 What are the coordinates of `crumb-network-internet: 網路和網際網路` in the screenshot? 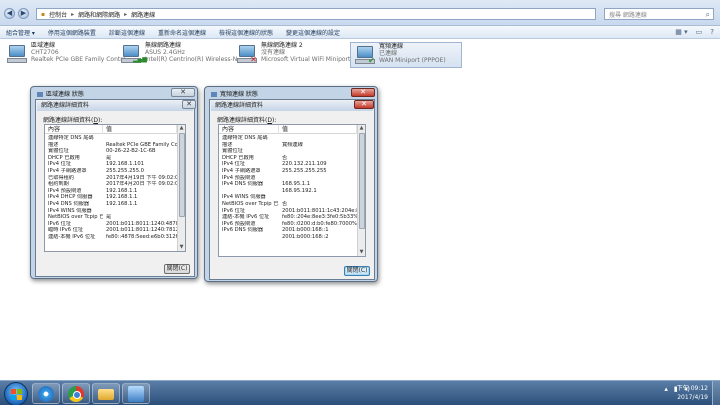 It's located at (99, 14).